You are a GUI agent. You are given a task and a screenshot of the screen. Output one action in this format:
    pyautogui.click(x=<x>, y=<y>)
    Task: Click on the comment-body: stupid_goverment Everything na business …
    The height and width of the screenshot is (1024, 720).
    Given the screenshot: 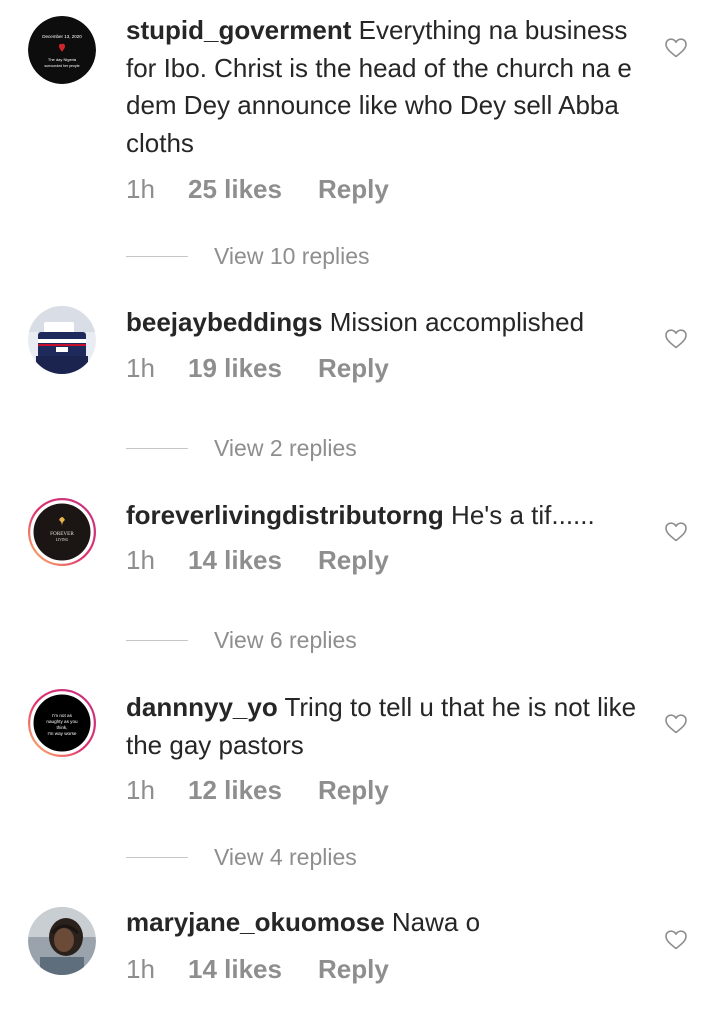 What is the action you would take?
    pyautogui.click(x=386, y=87)
    